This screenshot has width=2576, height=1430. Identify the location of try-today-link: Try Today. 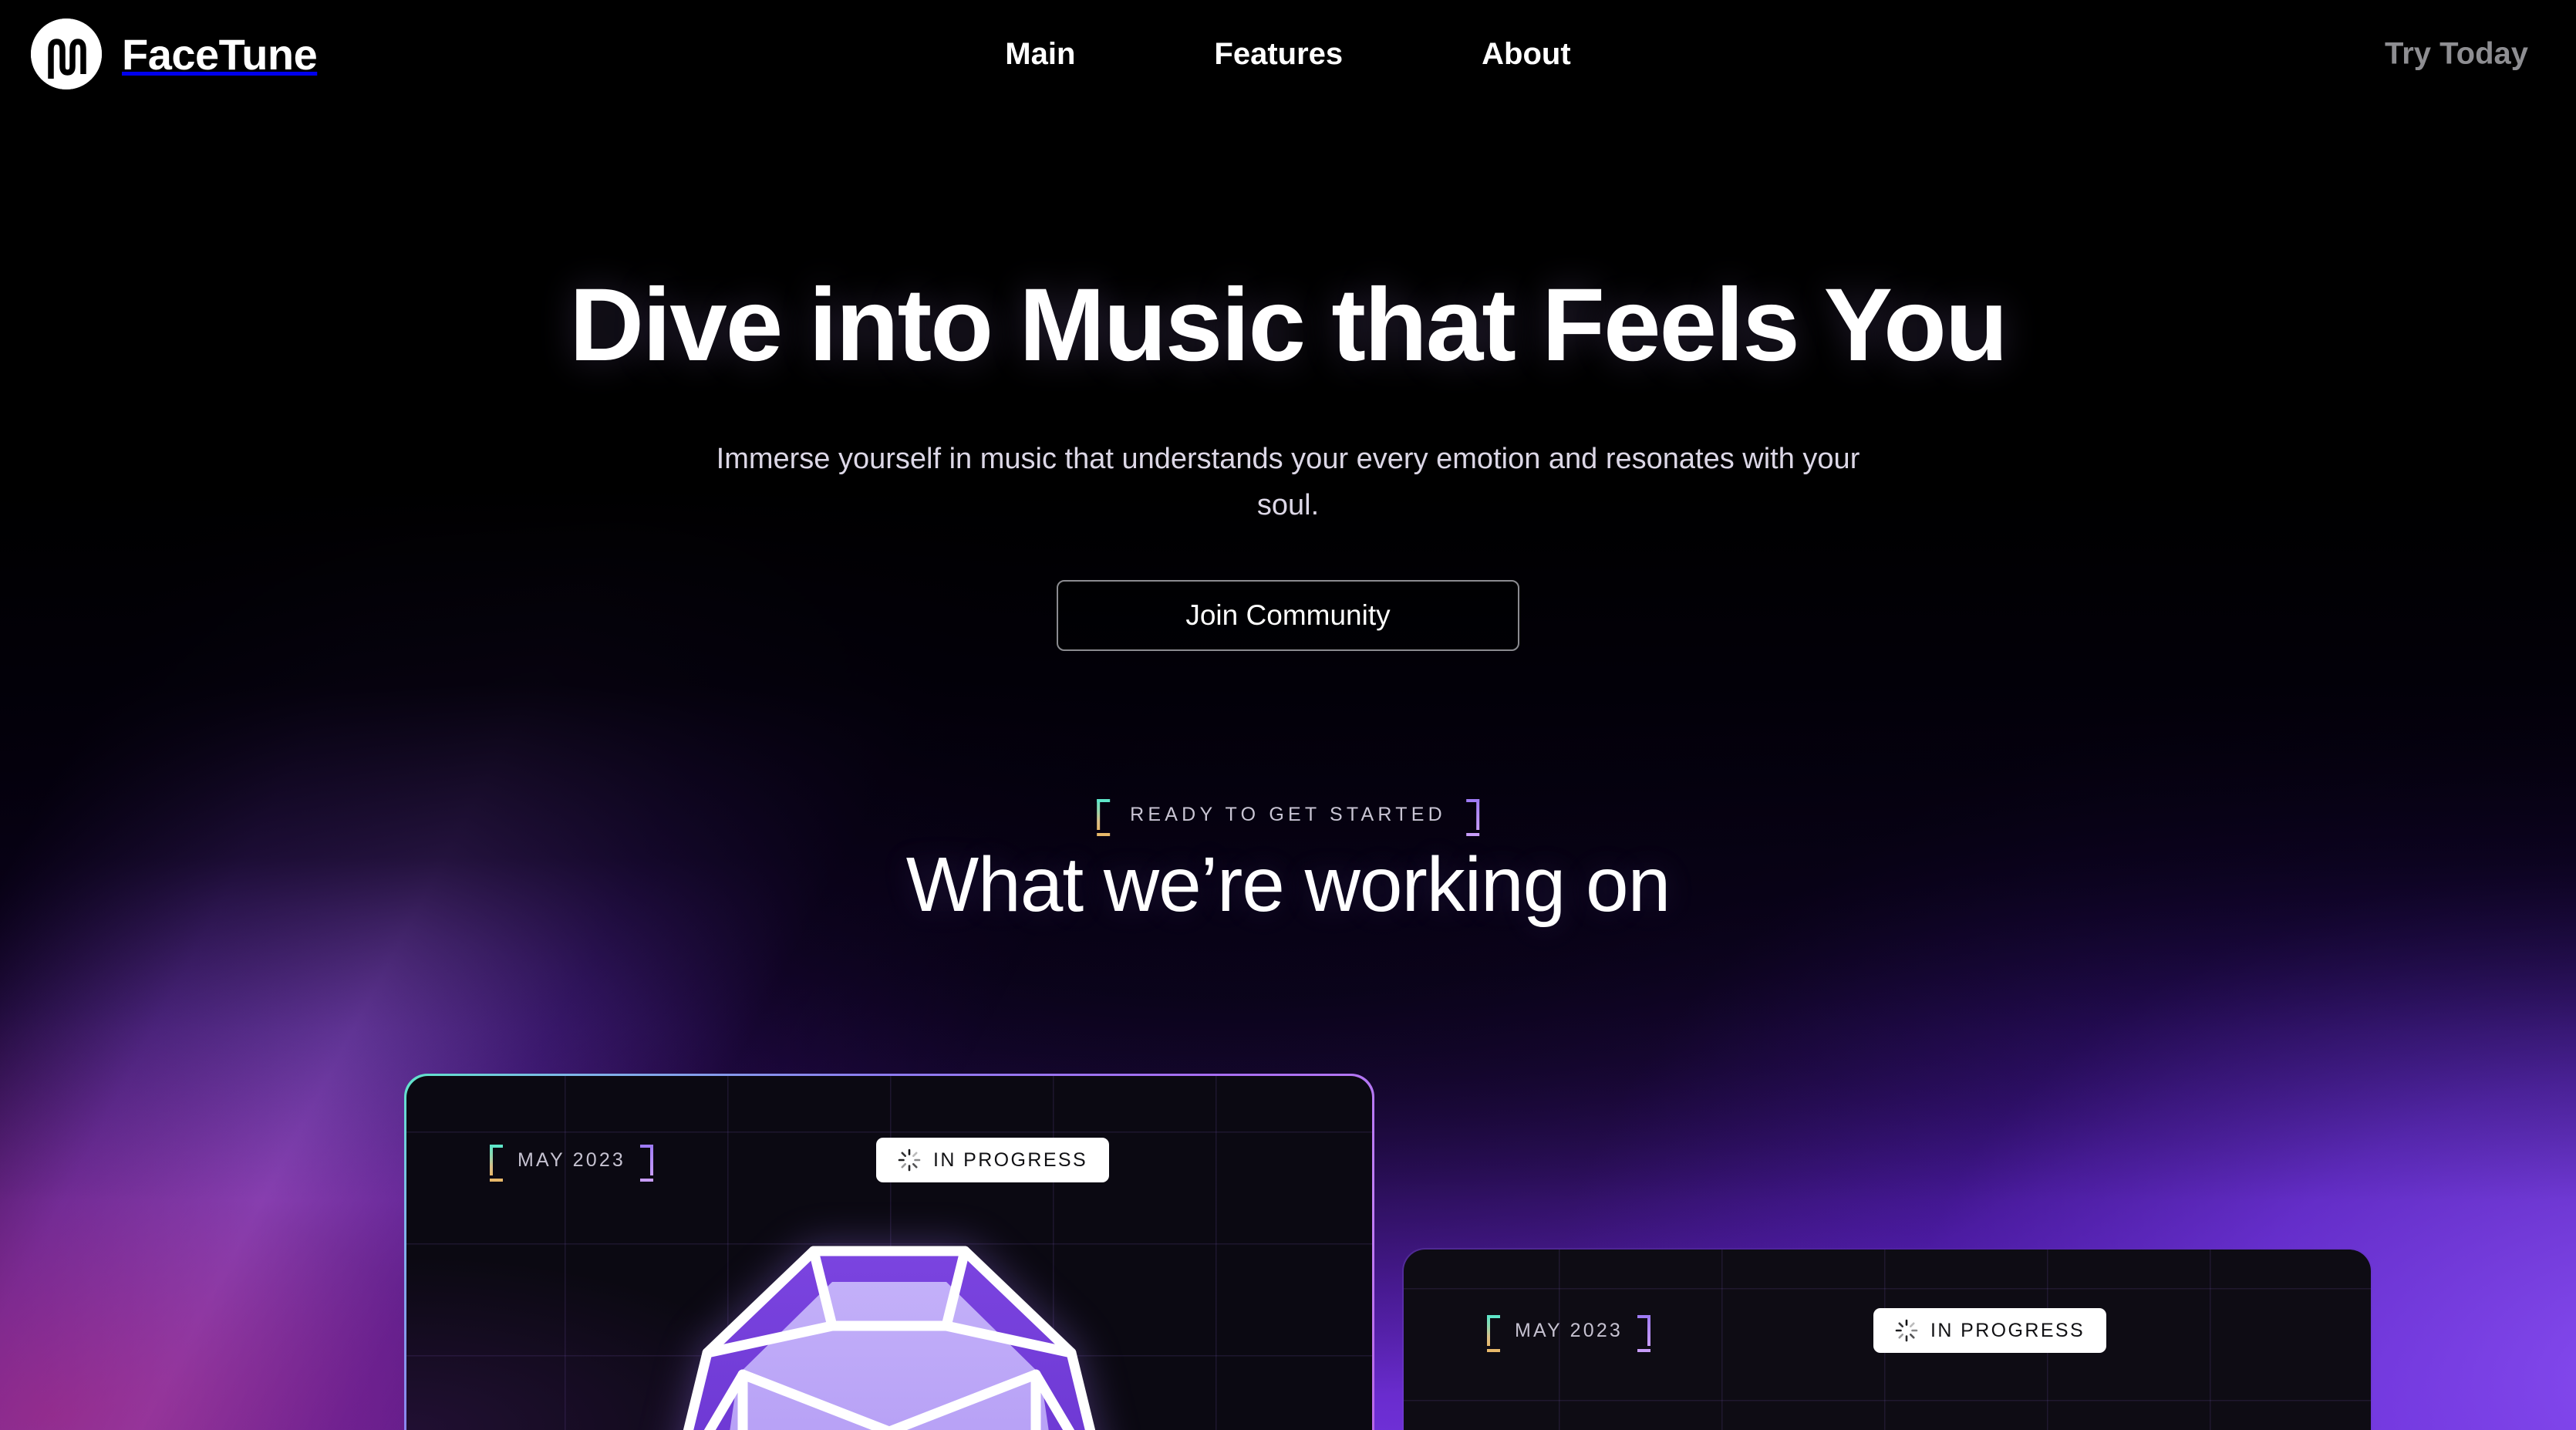
(2456, 54).